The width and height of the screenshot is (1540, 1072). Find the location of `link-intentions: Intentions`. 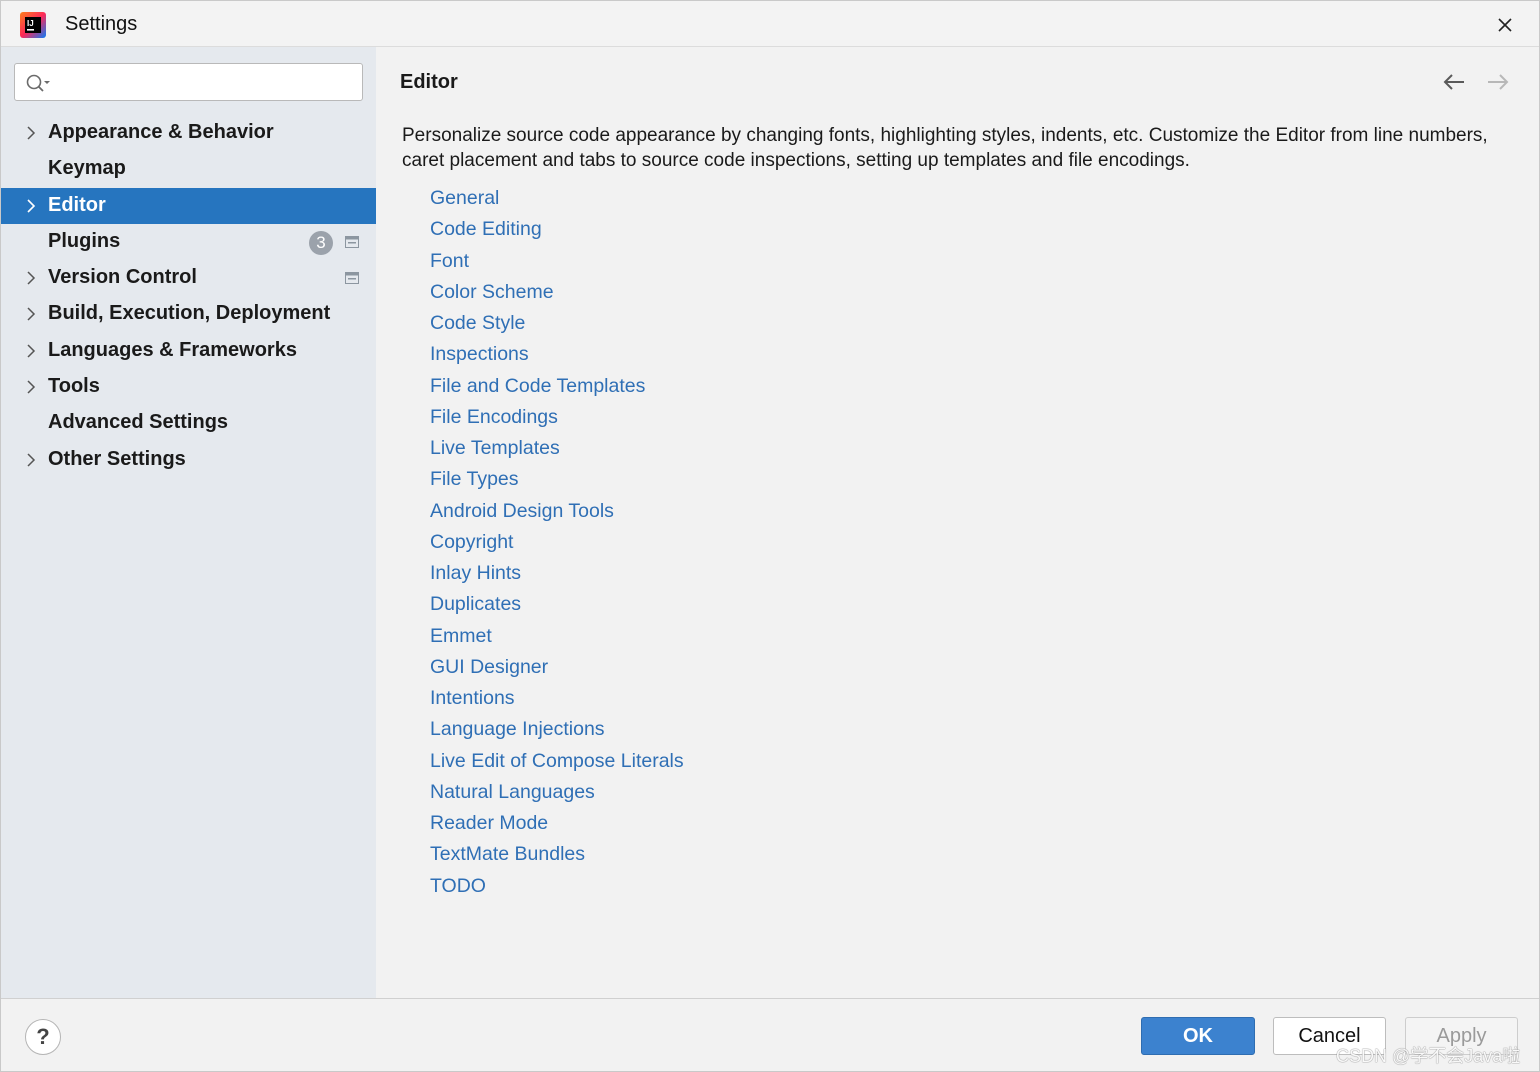

link-intentions: Intentions is located at coordinates (680, 698).